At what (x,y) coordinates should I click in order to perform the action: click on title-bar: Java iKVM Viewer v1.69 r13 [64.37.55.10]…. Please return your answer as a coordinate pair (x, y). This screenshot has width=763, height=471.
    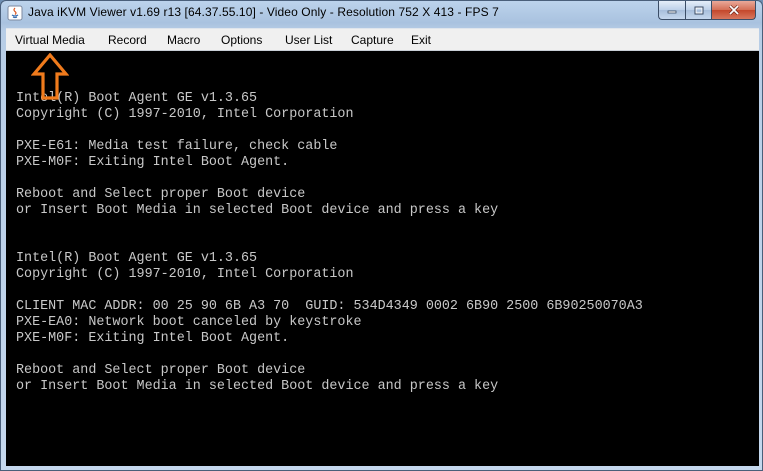
    Looking at the image, I should click on (381, 14).